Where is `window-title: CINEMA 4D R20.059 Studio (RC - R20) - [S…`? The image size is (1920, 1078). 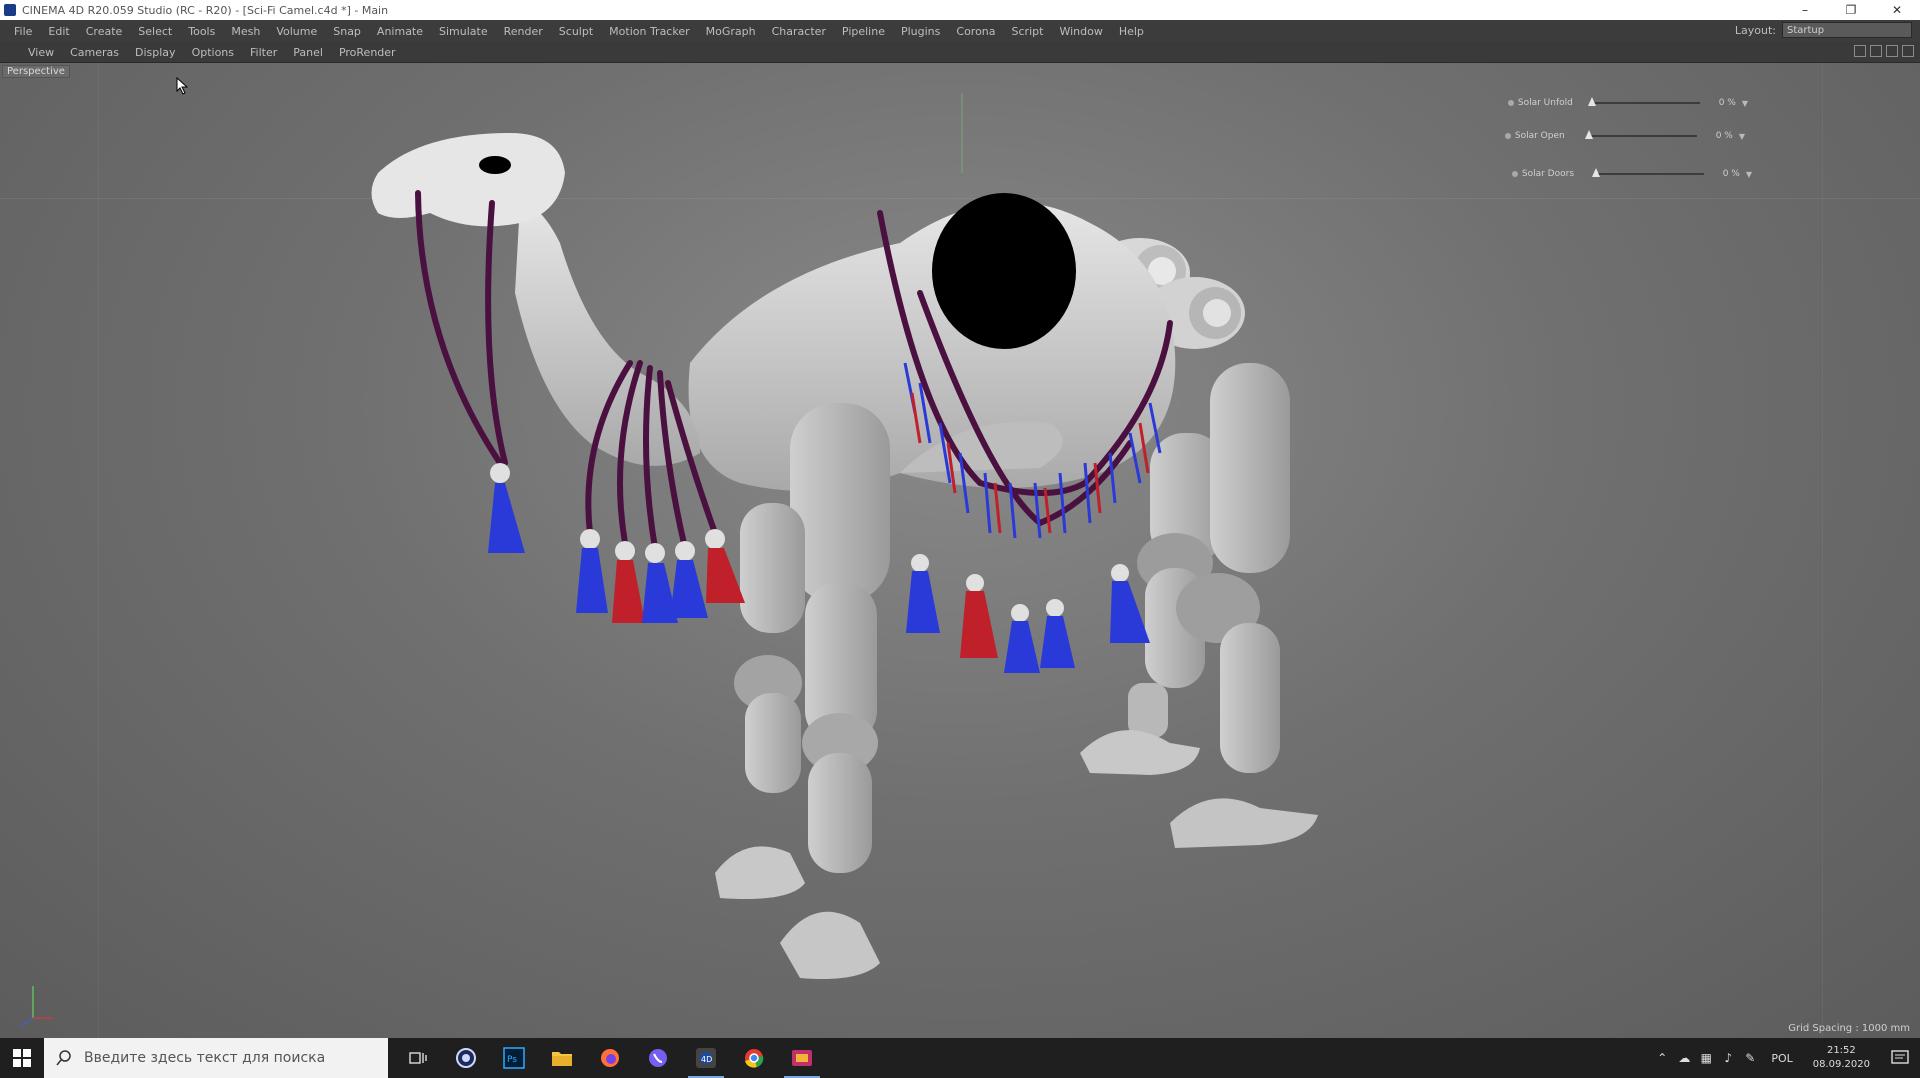 window-title: CINEMA 4D R20.059 Studio (RC - R20) - [S… is located at coordinates (205, 10).